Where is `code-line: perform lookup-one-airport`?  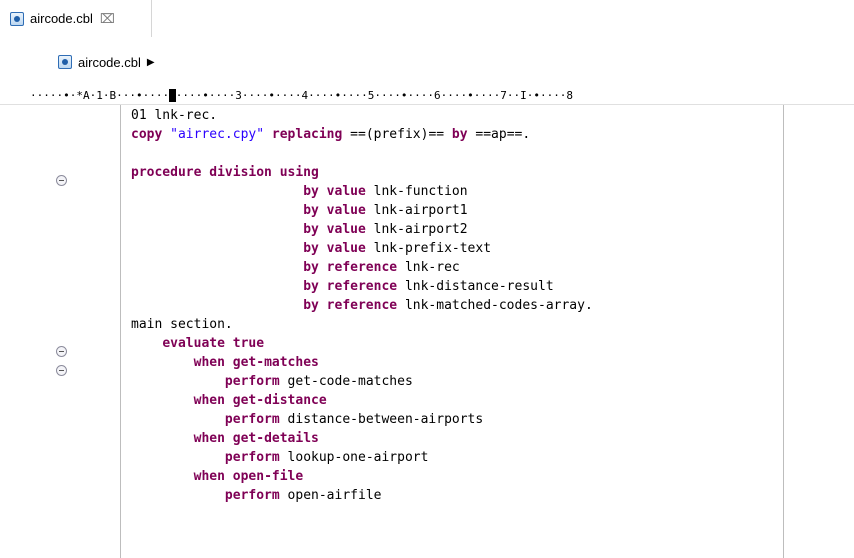 code-line: perform lookup-one-airport is located at coordinates (280, 457).